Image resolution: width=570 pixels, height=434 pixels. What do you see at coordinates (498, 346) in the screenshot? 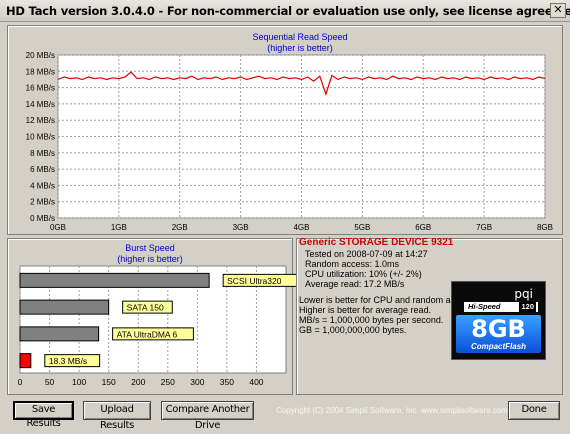
I see `card-type: CompactFlash` at bounding box center [498, 346].